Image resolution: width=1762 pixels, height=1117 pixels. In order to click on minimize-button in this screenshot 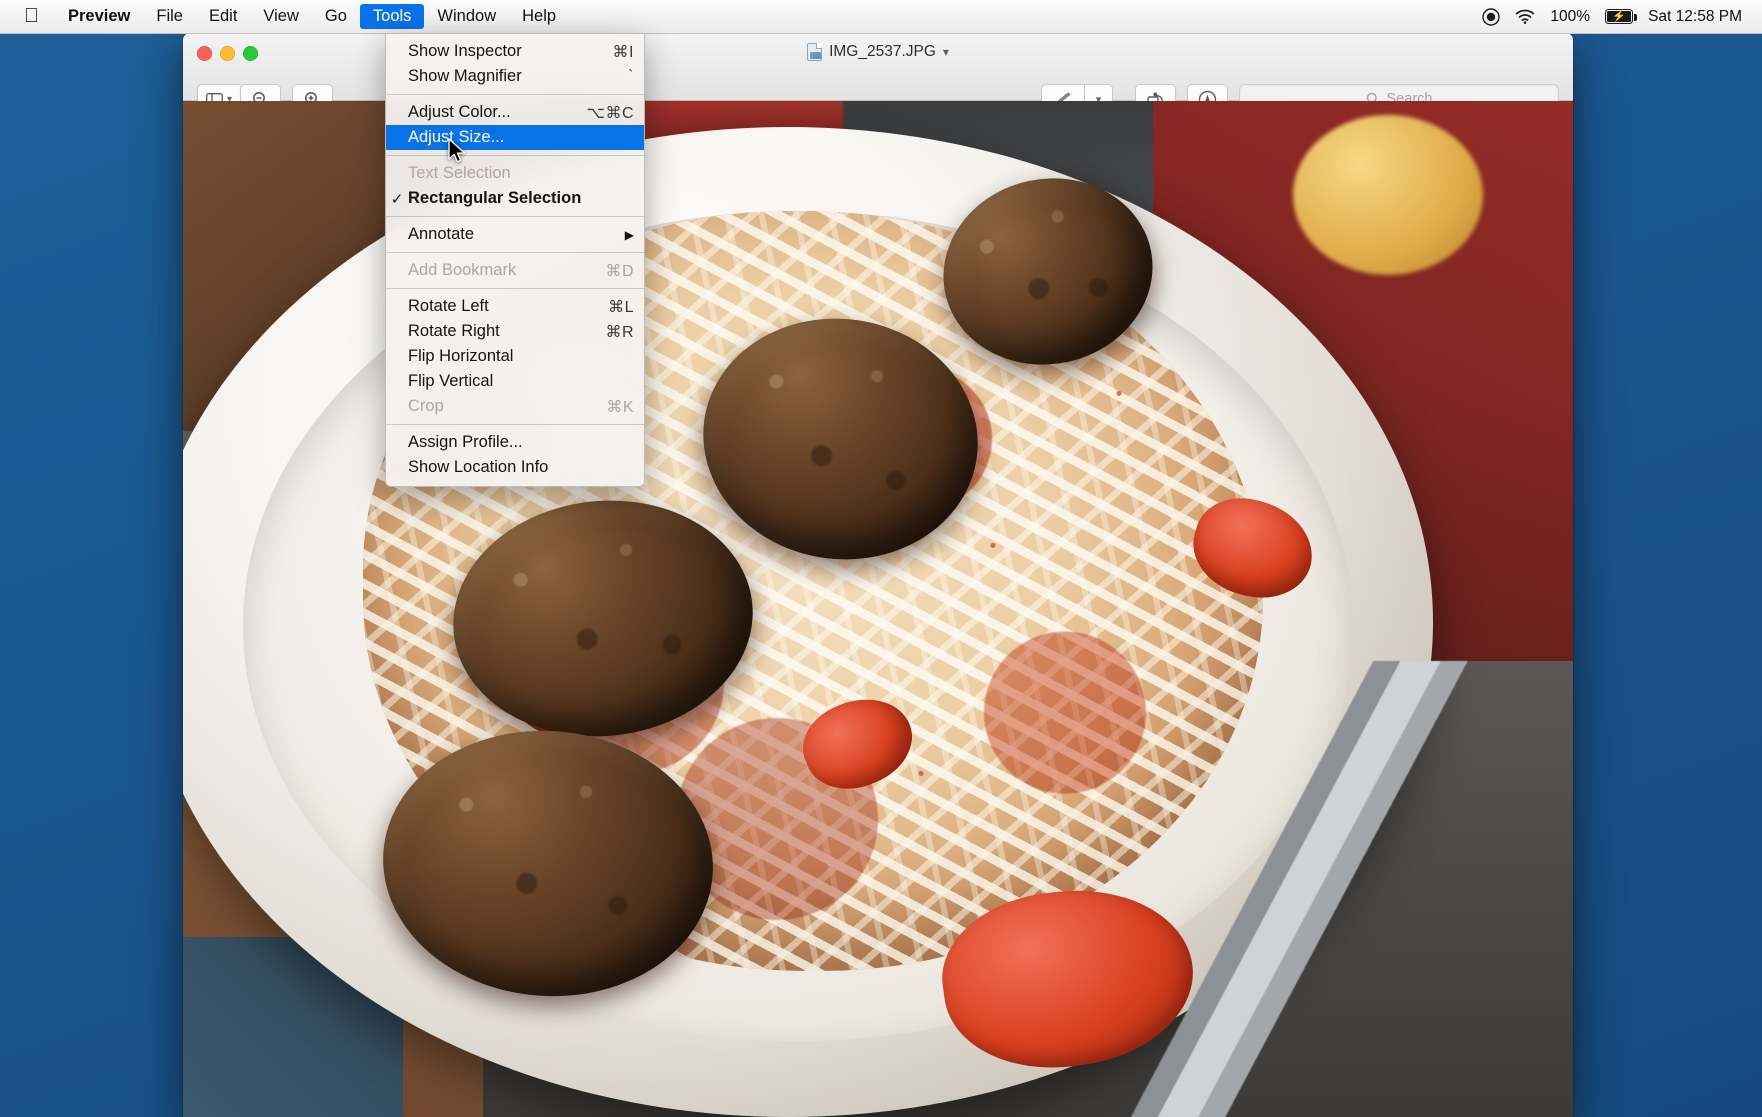, I will do `click(227, 53)`.